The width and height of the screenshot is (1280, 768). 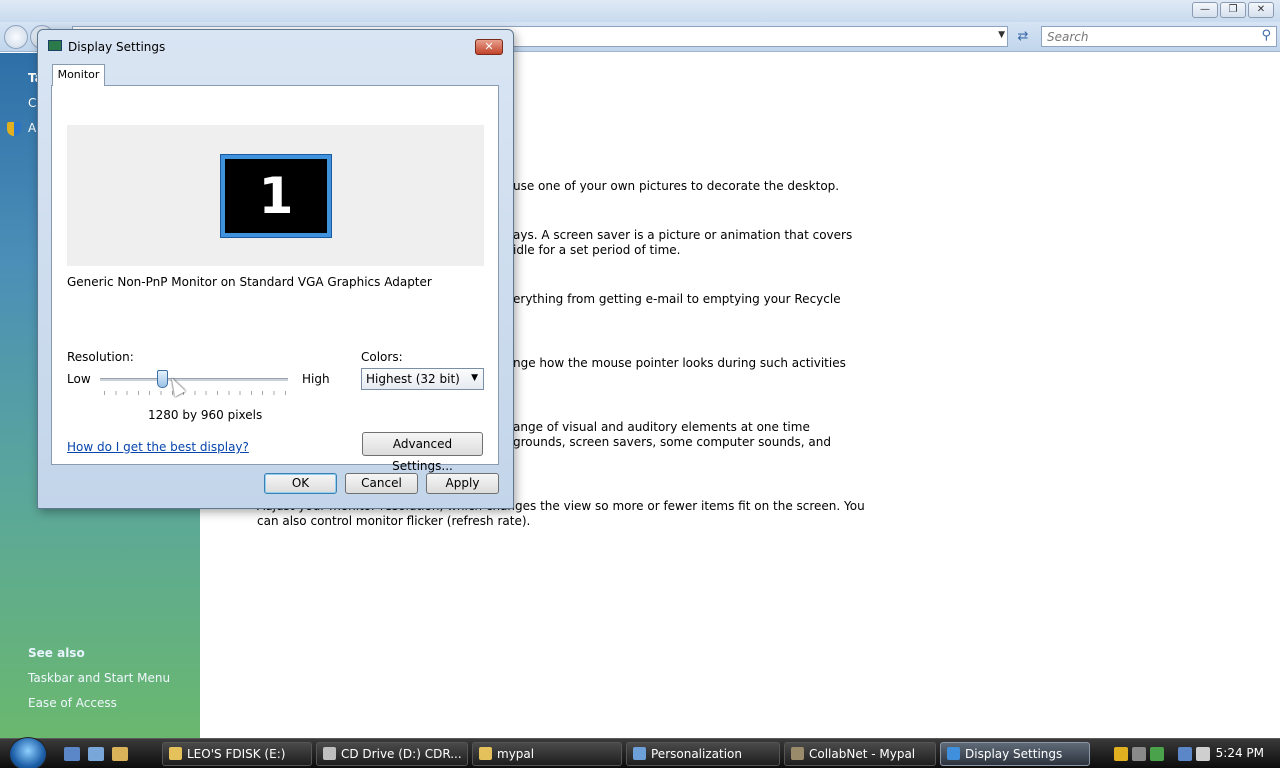 I want to click on ok-button: OK, so click(x=300, y=483).